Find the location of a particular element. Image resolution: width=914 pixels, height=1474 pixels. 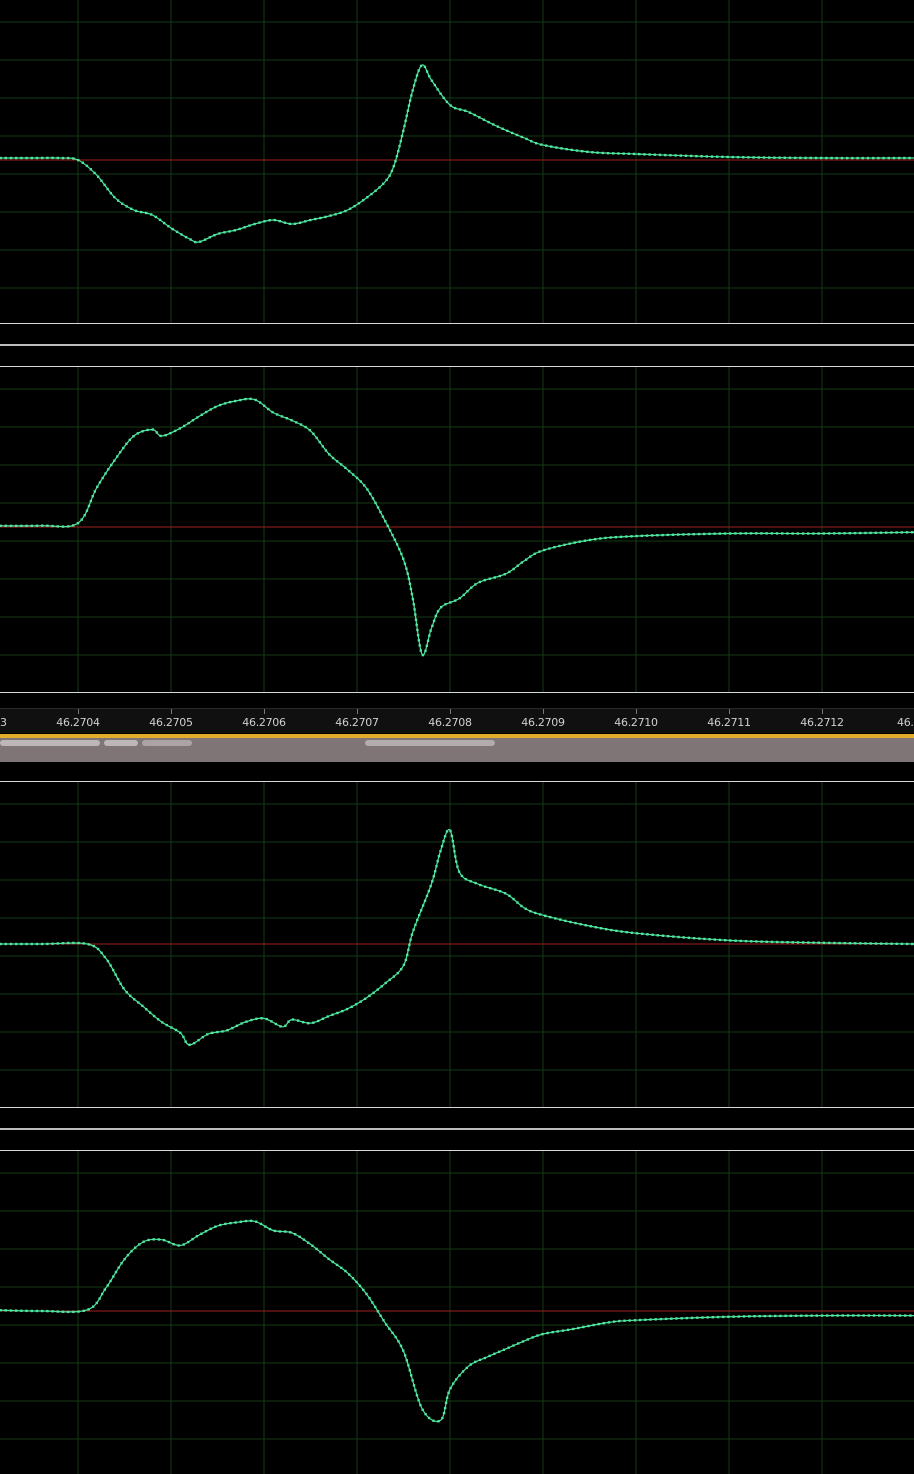

ruler-tick-mark is located at coordinates (357, 711).